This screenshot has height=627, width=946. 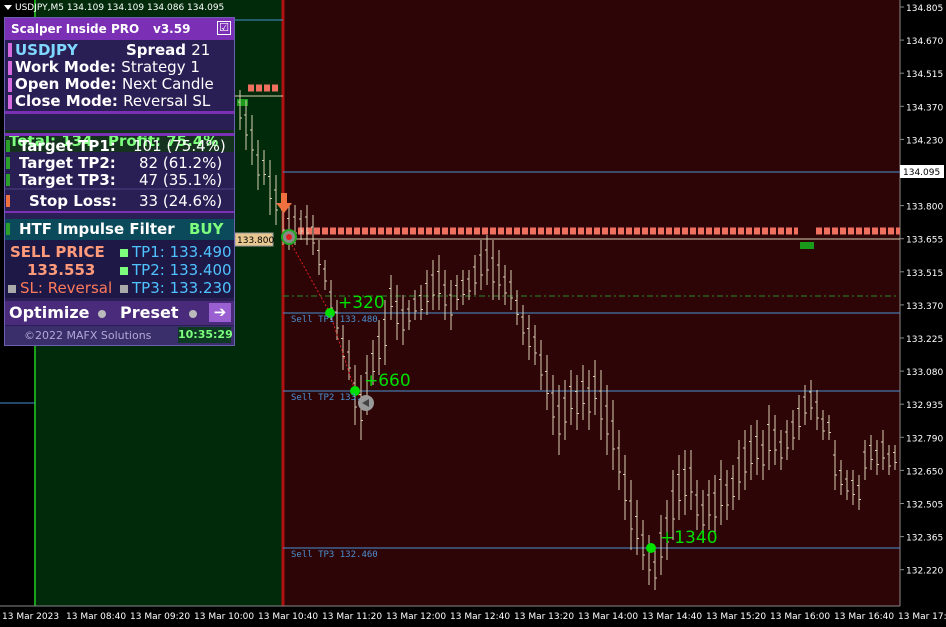 What do you see at coordinates (924, 208) in the screenshot?
I see `price-tick-label: 133.800` at bounding box center [924, 208].